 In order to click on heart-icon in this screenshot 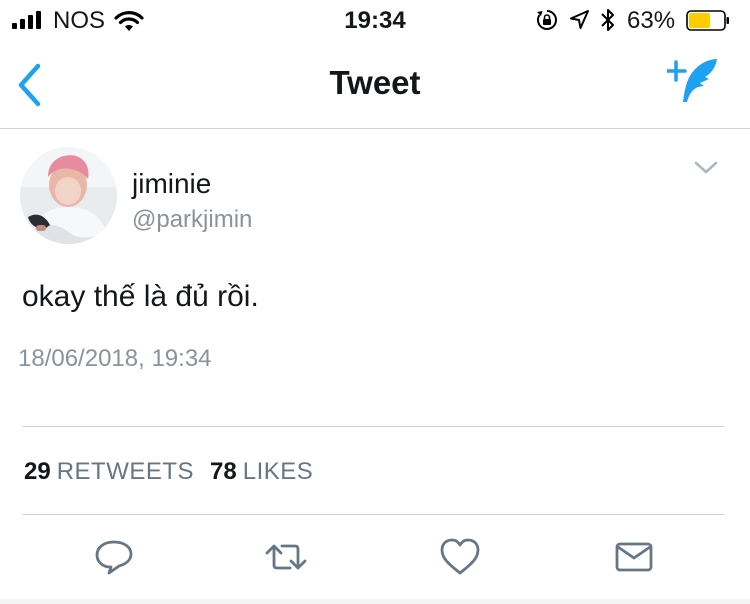, I will do `click(460, 556)`.